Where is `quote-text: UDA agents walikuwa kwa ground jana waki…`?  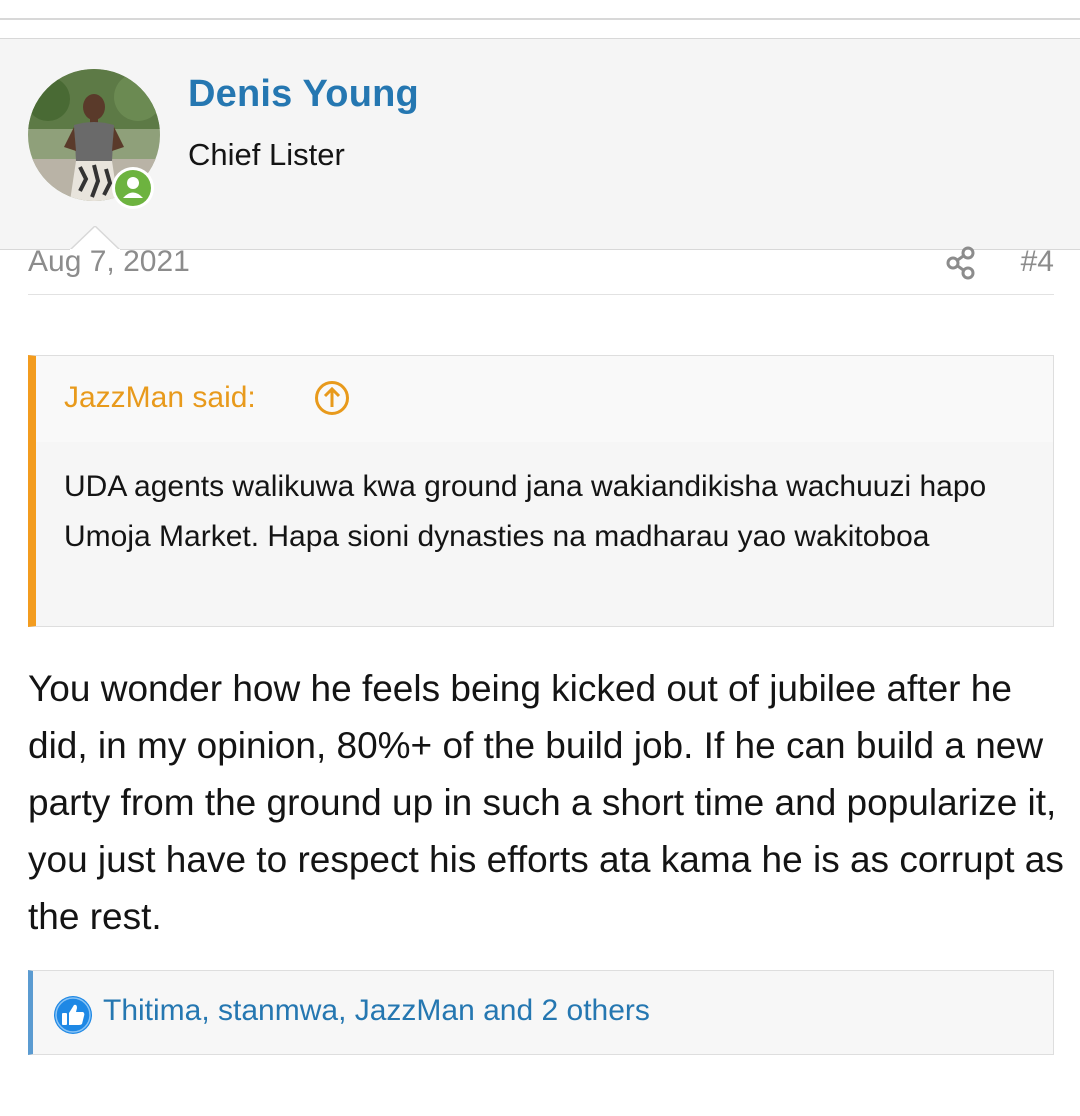 quote-text: UDA agents walikuwa kwa ground jana waki… is located at coordinates (525, 511).